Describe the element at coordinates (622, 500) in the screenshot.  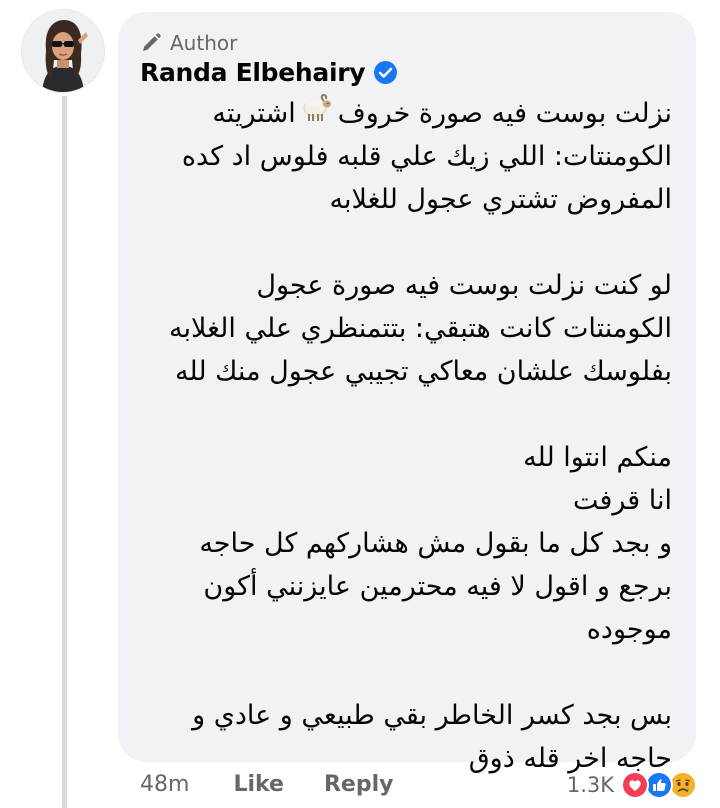
I see `comment-text-line: انا قرفت` at that location.